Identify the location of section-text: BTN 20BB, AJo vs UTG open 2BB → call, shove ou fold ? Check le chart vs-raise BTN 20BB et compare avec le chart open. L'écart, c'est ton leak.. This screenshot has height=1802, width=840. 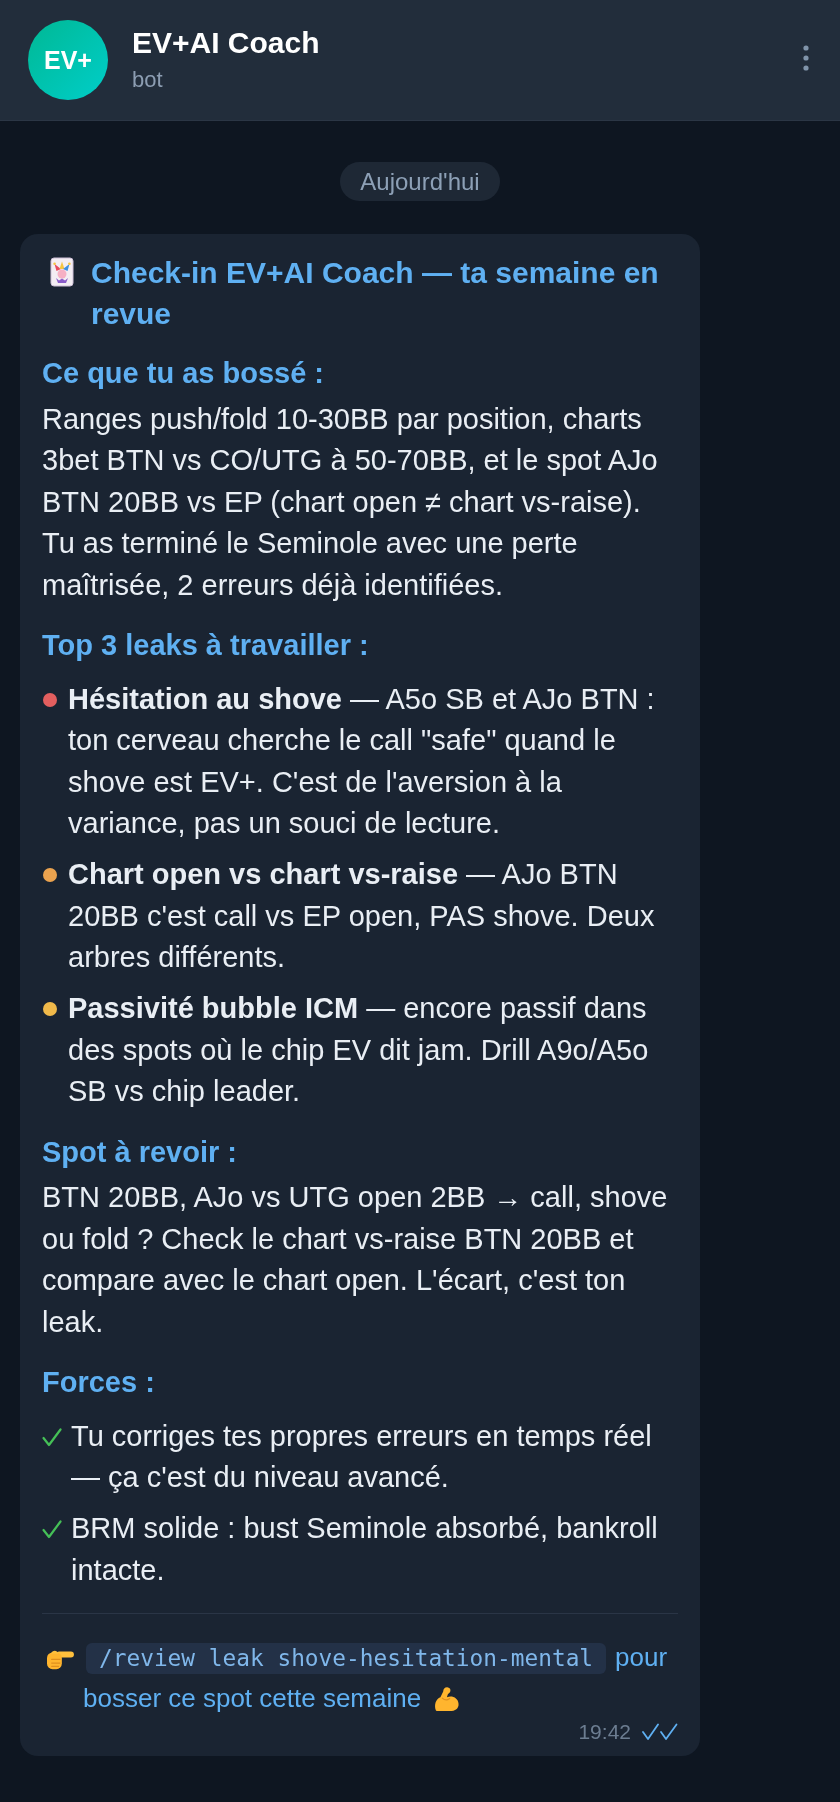
(355, 1260).